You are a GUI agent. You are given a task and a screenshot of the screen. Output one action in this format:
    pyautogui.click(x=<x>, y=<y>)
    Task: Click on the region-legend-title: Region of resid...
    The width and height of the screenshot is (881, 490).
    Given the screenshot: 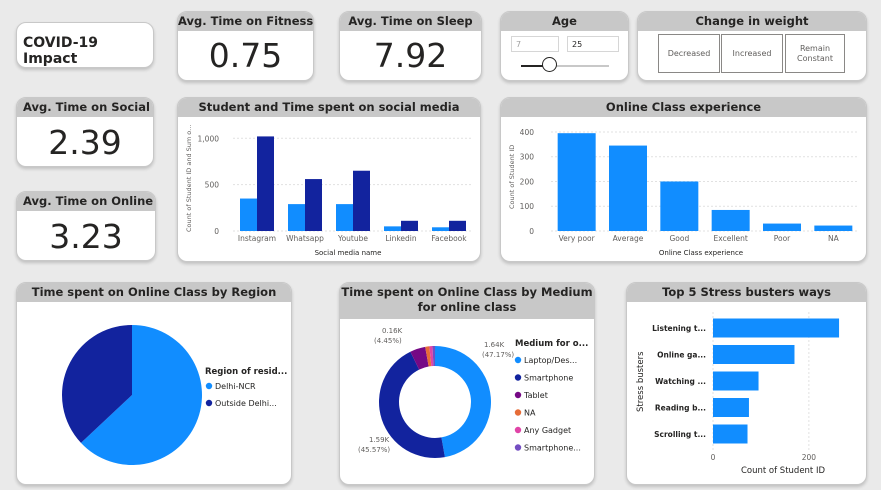 What is the action you would take?
    pyautogui.click(x=246, y=372)
    